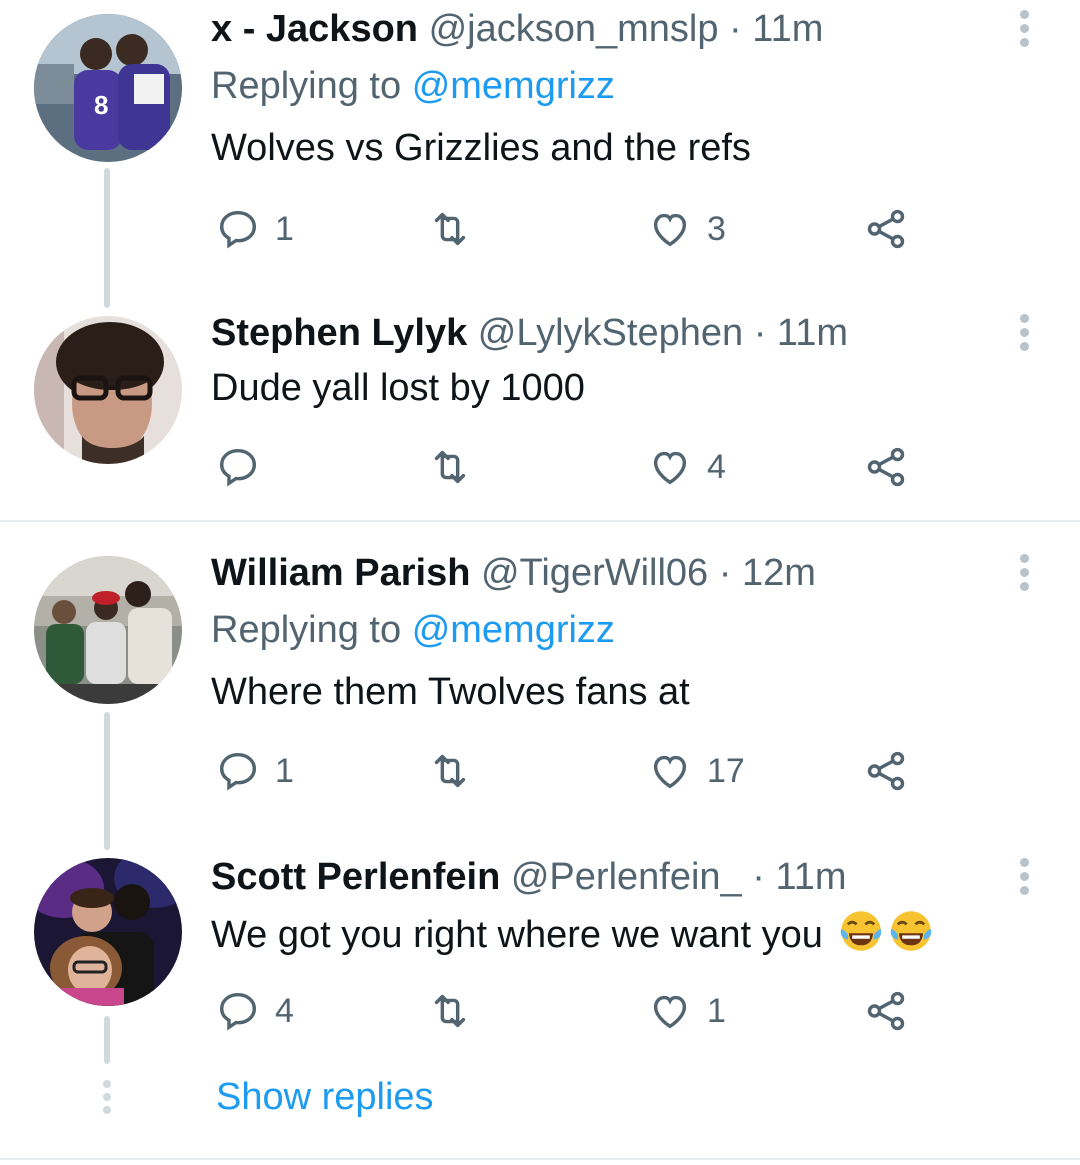 The height and width of the screenshot is (1165, 1080). Describe the element at coordinates (716, 228) in the screenshot. I see `like-count: 3` at that location.